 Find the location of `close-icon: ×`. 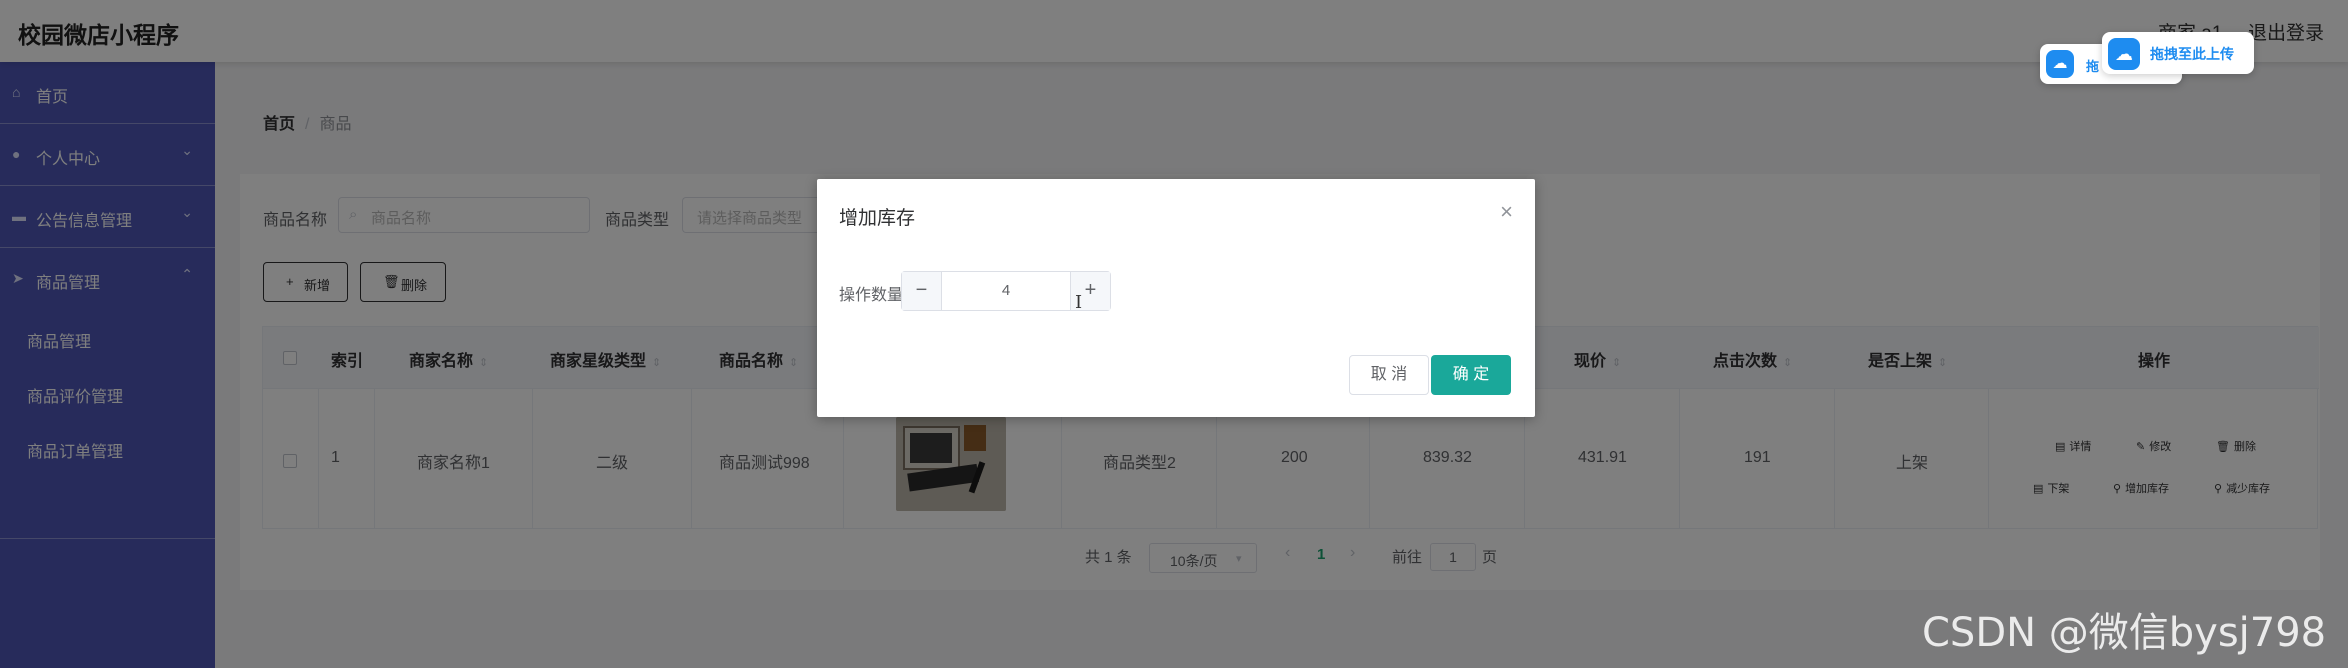

close-icon: × is located at coordinates (1506, 212).